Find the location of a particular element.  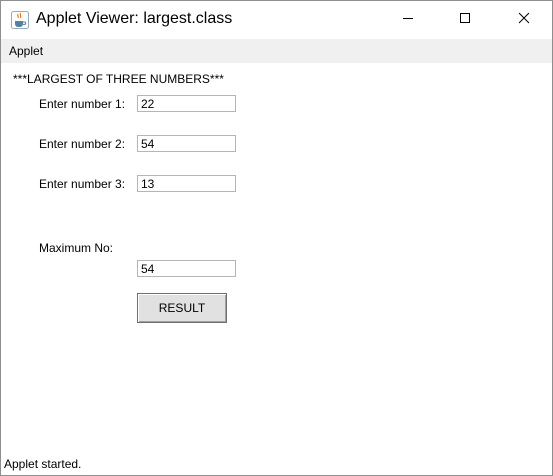

number-1-input is located at coordinates (186, 103).